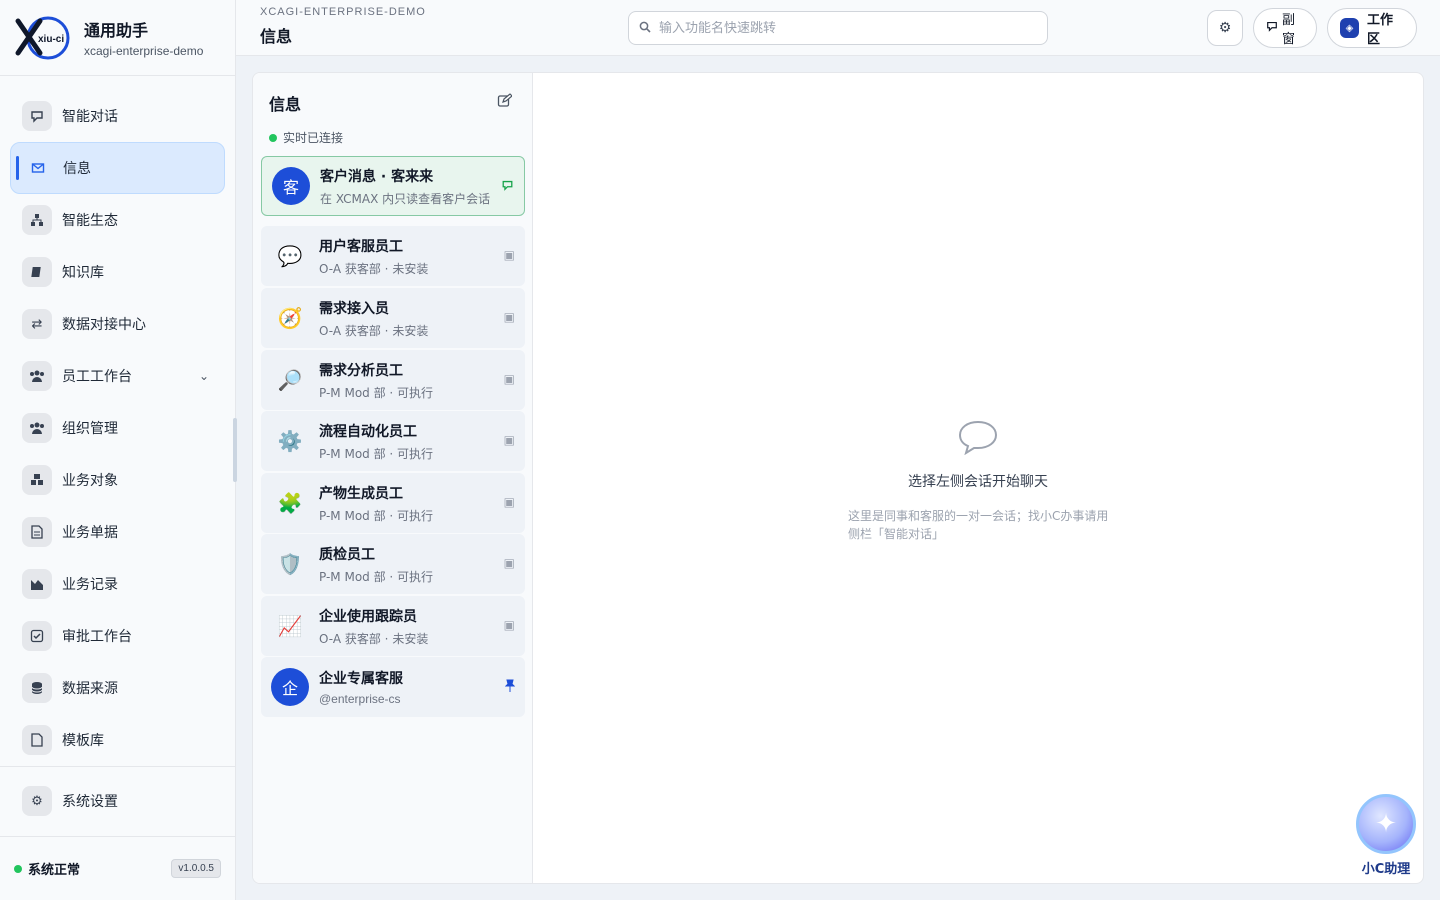  What do you see at coordinates (1289, 30) in the screenshot?
I see `float-window-label: 副窗` at bounding box center [1289, 30].